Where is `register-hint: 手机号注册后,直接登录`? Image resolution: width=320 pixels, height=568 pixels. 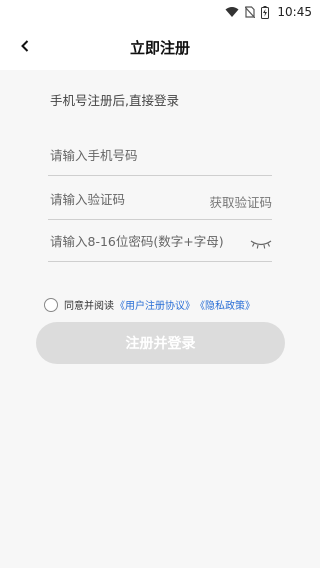 register-hint: 手机号注册后,直接登录 is located at coordinates (114, 100).